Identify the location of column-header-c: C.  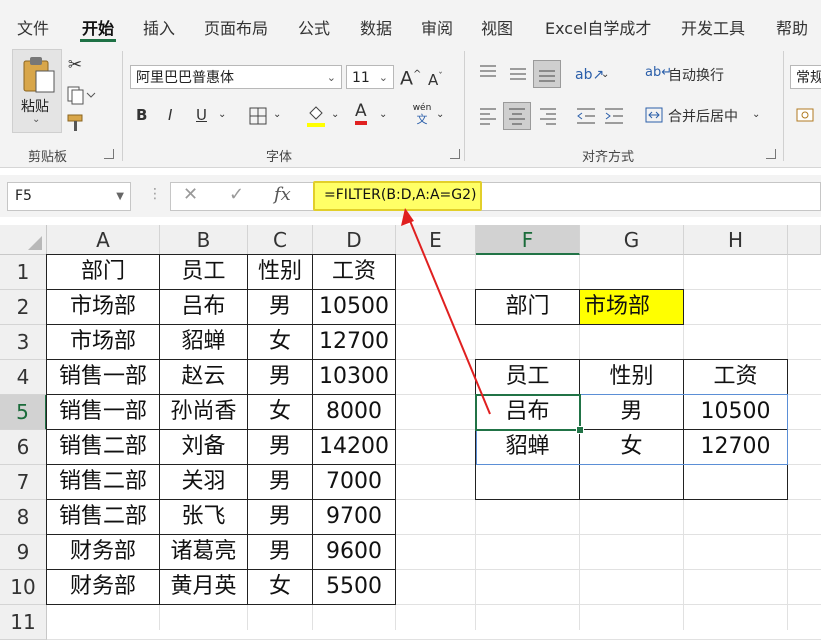
(280, 240).